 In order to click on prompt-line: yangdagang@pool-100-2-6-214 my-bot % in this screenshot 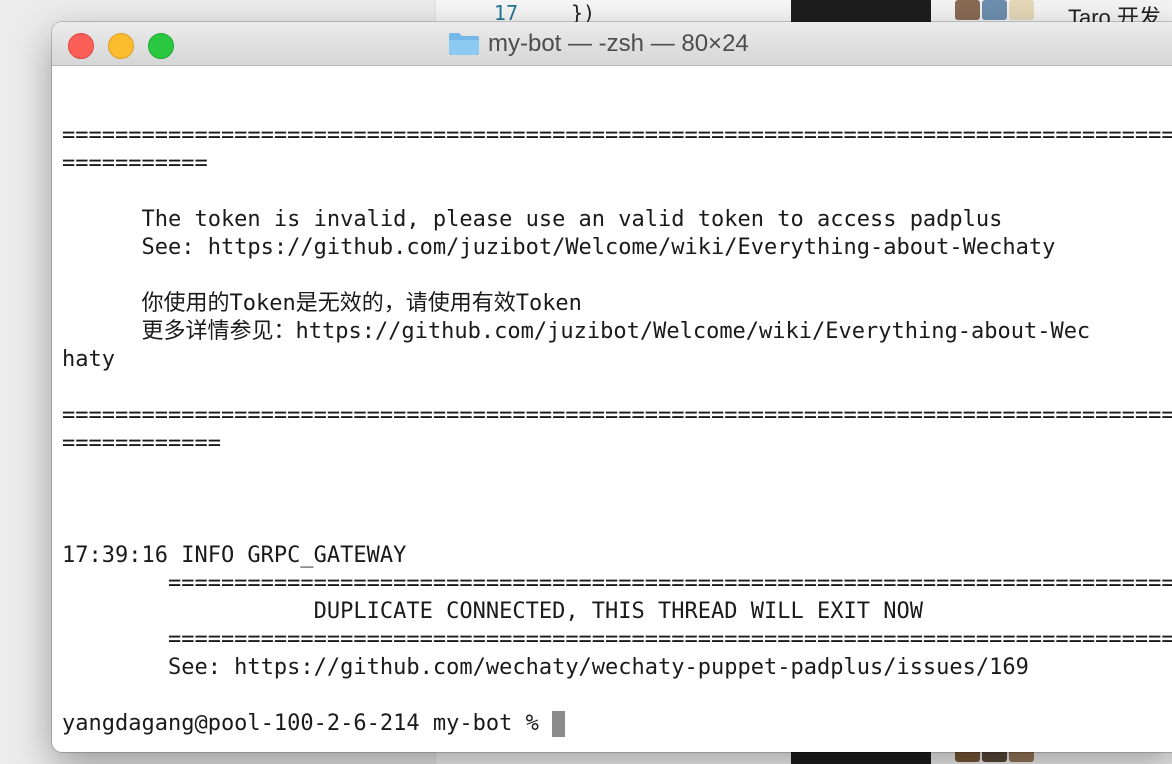, I will do `click(617, 724)`.